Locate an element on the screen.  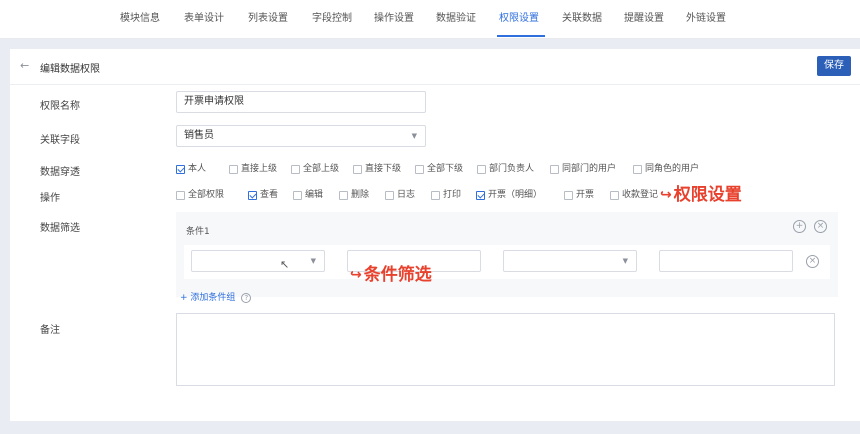
tab-permission-settings: 权限设置 is located at coordinates (519, 19).